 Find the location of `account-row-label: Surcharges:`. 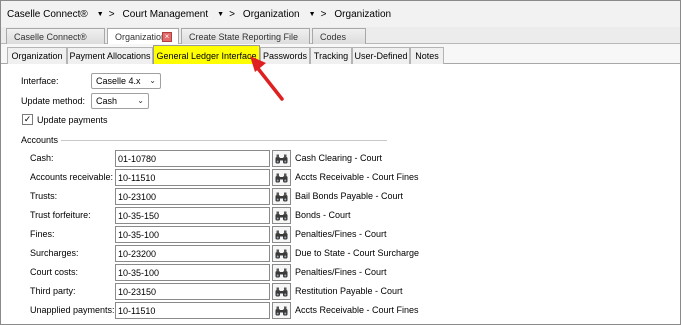

account-row-label: Surcharges: is located at coordinates (54, 253).